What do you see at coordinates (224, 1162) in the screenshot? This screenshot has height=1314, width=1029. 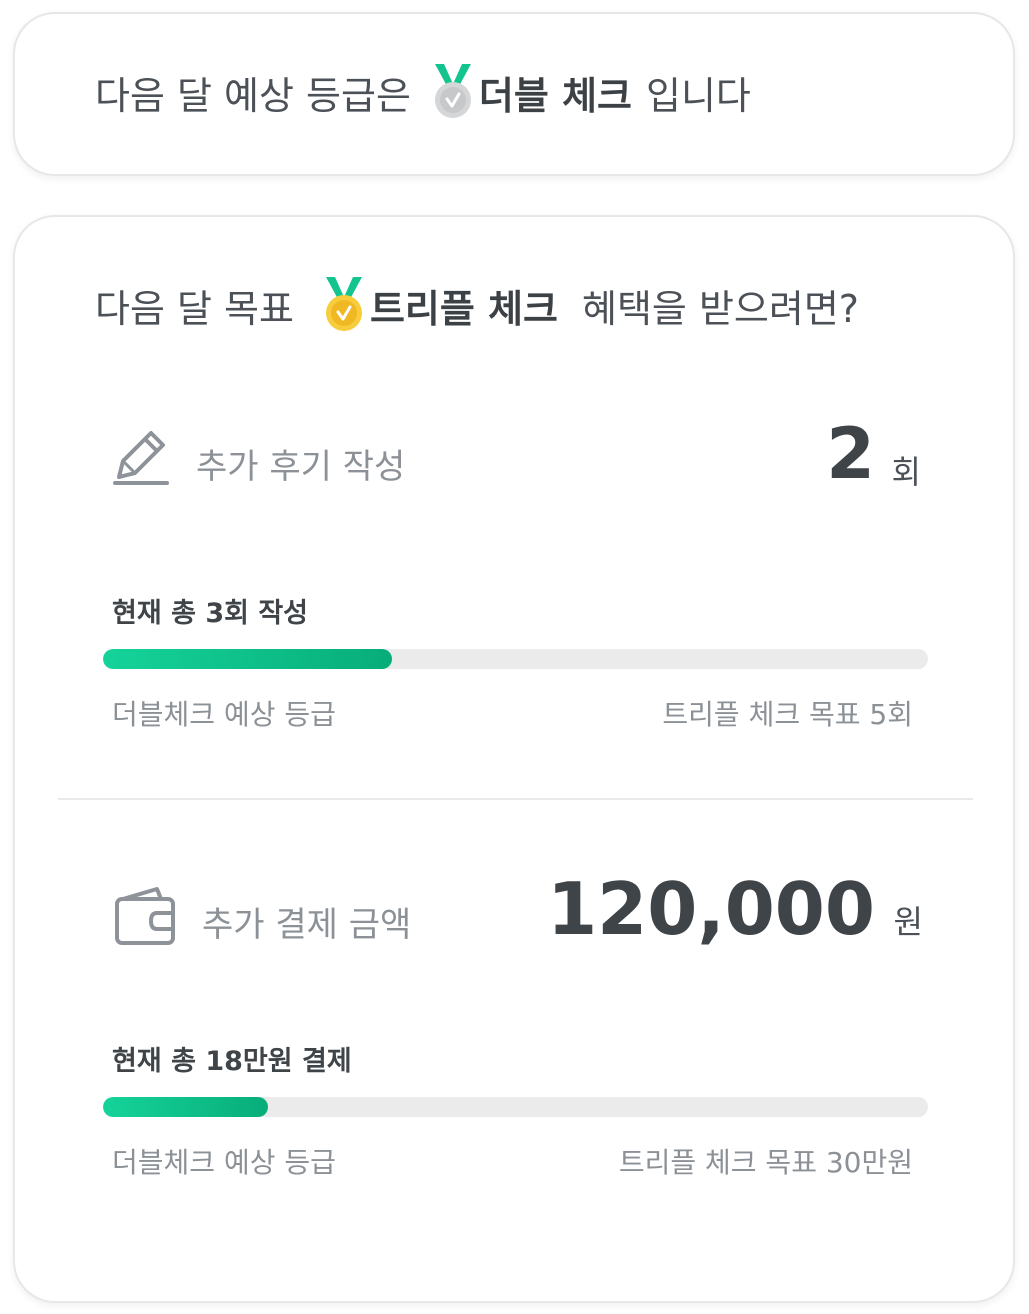 I see `payment-left-caption: 더블체크 예상 등급` at bounding box center [224, 1162].